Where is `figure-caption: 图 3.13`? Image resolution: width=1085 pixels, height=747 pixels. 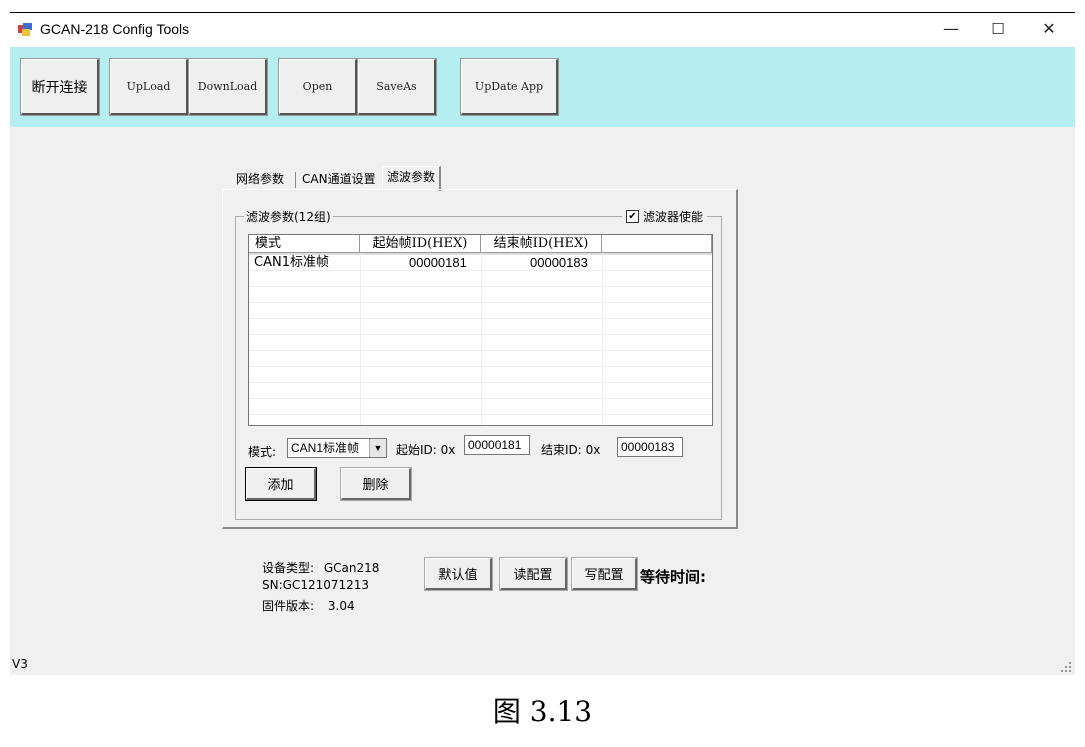 figure-caption: 图 3.13 is located at coordinates (542, 711).